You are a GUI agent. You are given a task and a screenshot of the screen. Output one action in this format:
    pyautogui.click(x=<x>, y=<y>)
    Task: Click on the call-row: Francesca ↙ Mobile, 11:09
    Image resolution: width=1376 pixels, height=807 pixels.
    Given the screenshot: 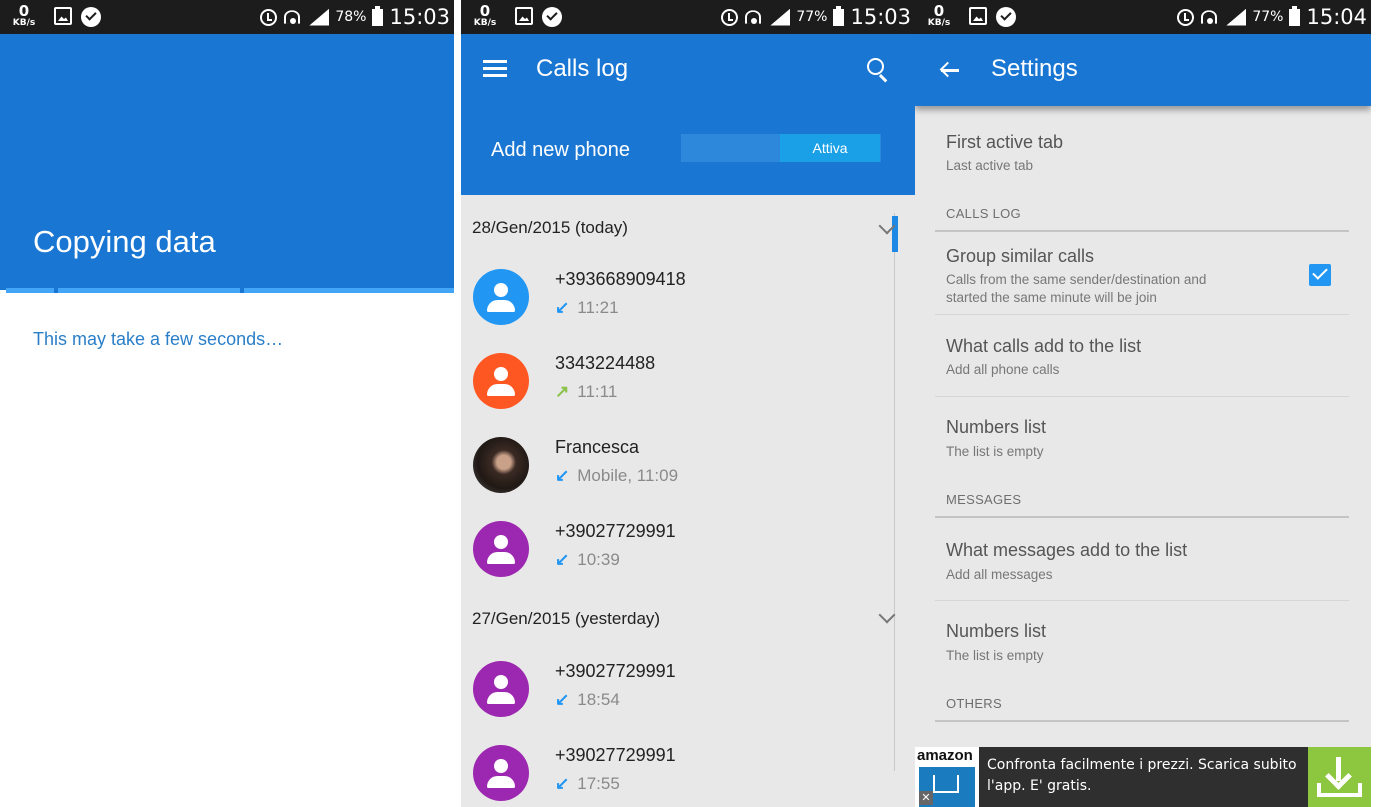 What is the action you would take?
    pyautogui.click(x=678, y=469)
    